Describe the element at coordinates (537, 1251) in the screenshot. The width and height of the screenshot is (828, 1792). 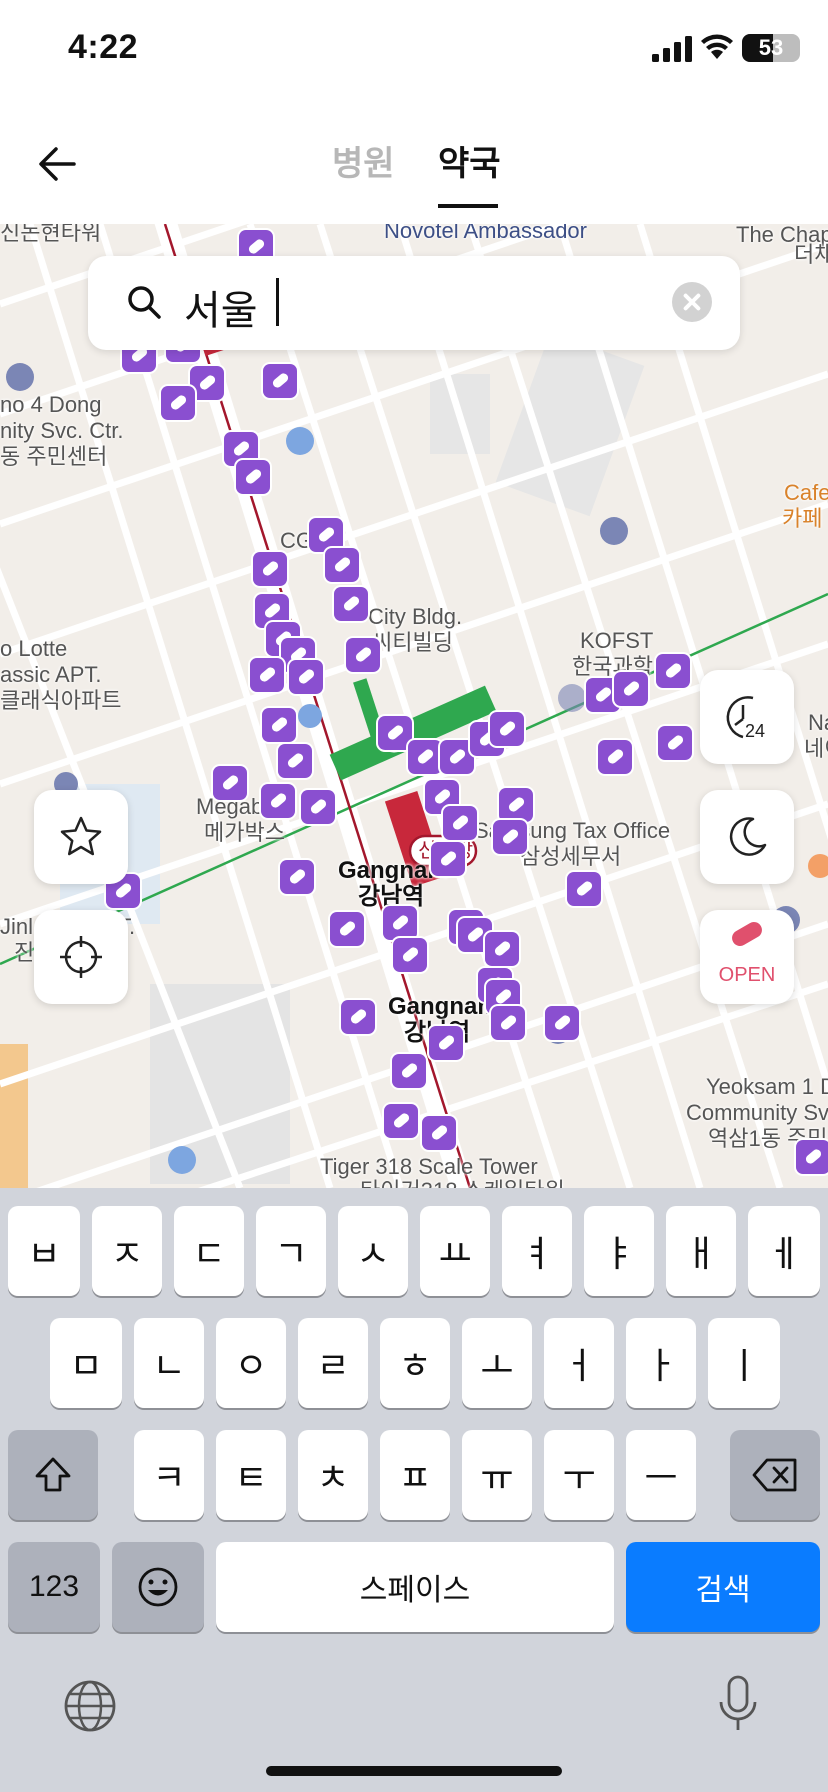
I see `key: ㅕ` at that location.